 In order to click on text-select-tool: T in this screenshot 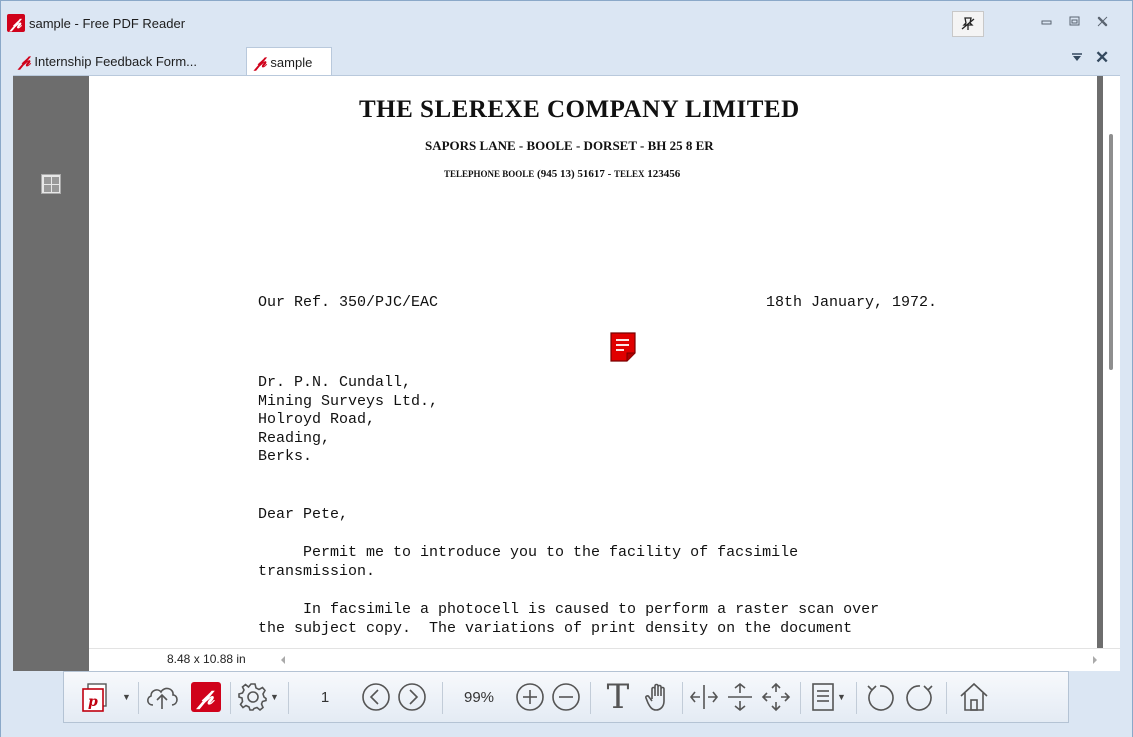, I will do `click(618, 697)`.